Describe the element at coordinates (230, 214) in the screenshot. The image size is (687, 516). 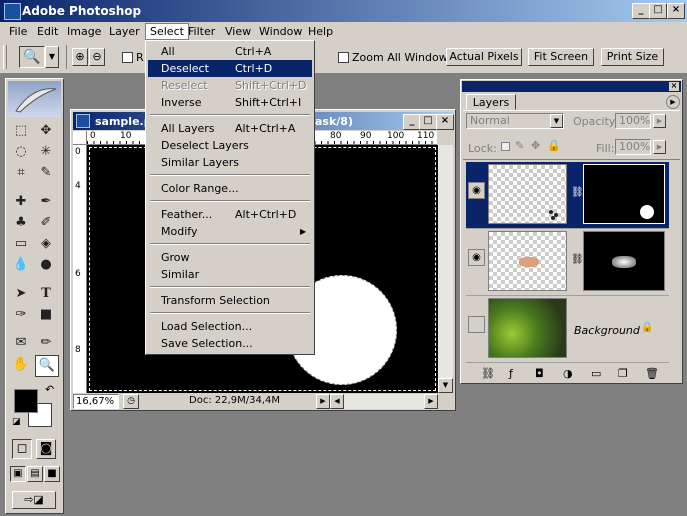
I see `menu-item-feather: Feather... Alt+Ctrl+D` at that location.